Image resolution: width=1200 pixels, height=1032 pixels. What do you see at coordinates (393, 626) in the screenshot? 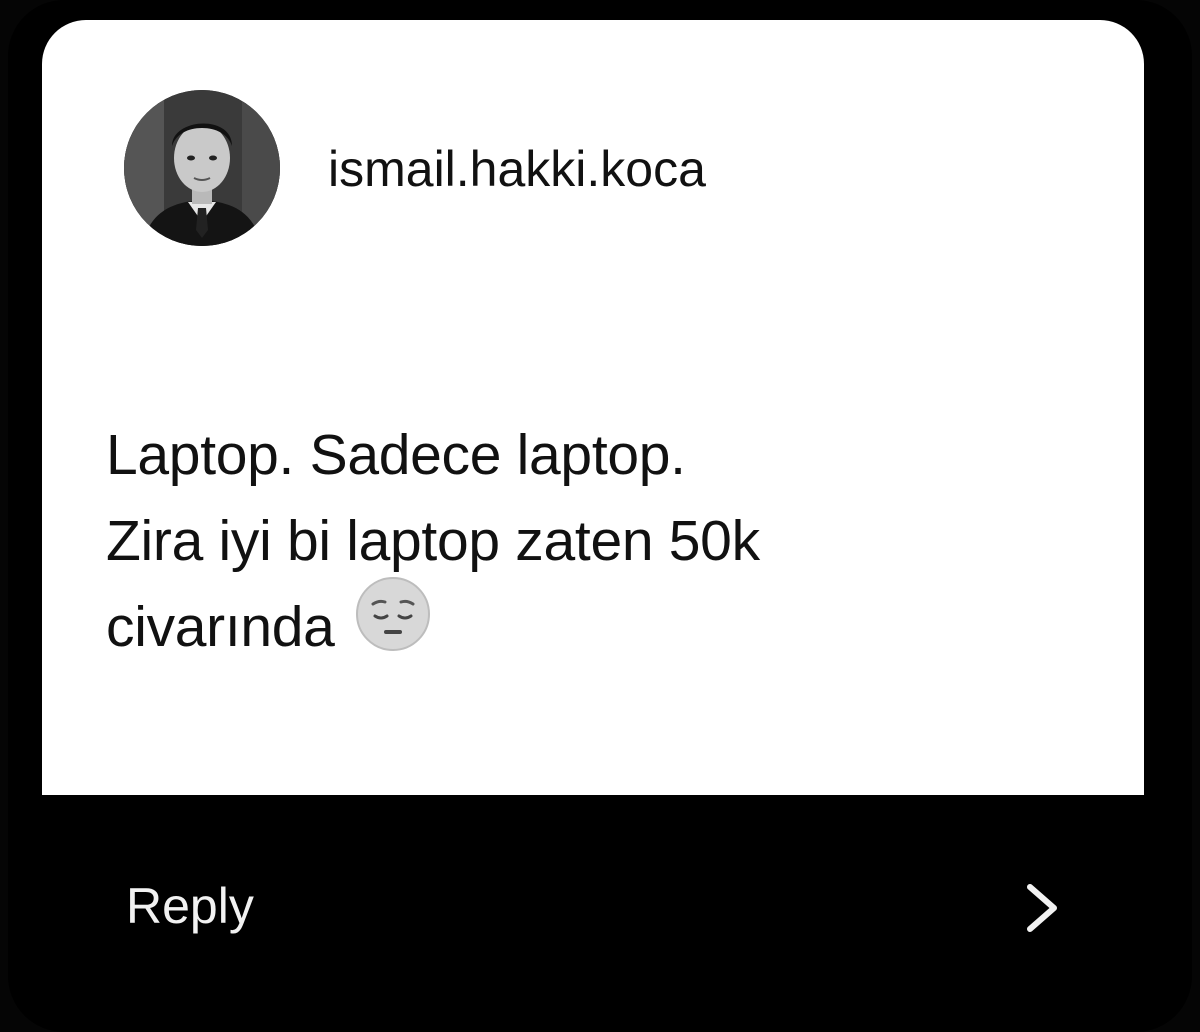
I see `pensive-face-emoji` at bounding box center [393, 626].